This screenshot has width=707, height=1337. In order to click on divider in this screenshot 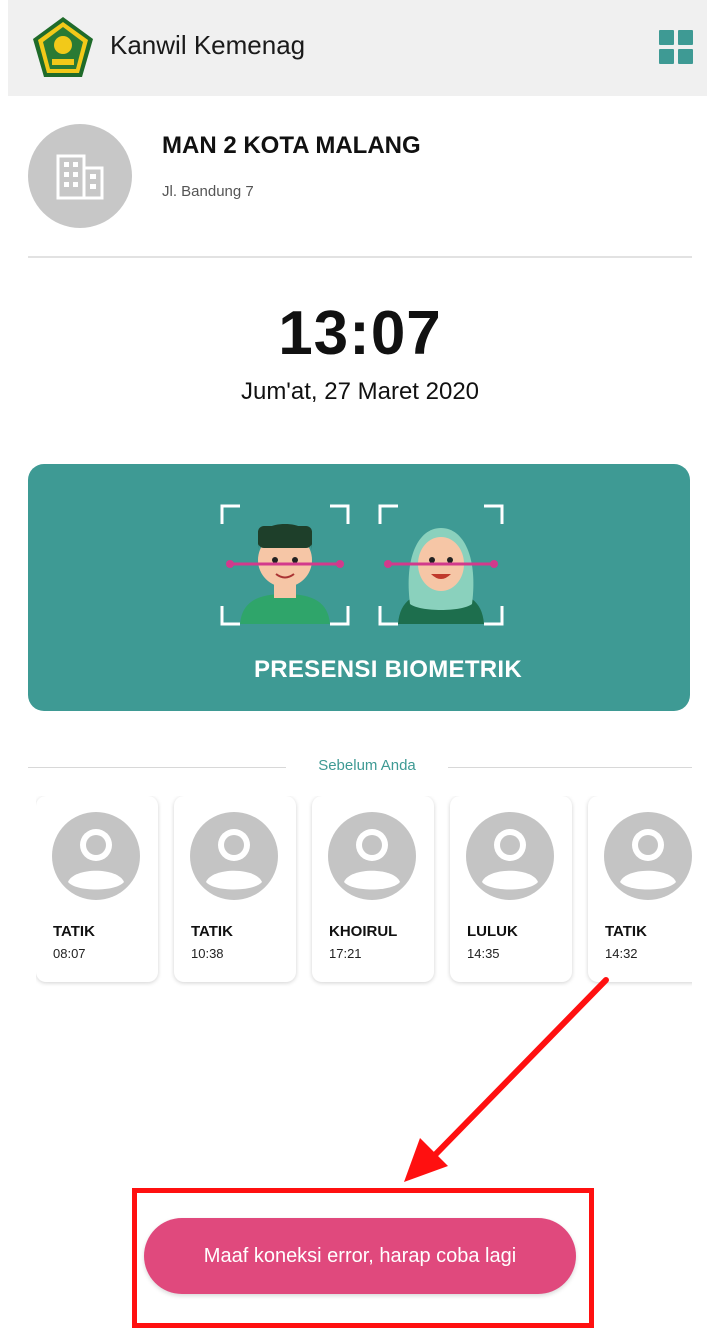, I will do `click(360, 257)`.